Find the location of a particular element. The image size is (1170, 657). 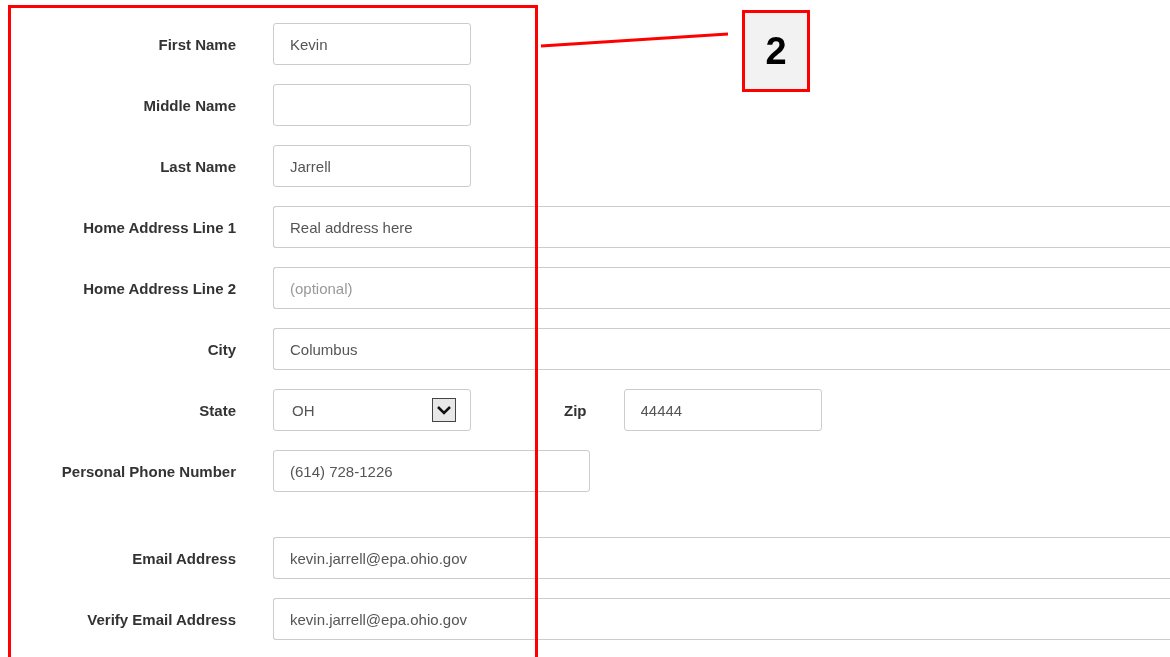

text-field: Kevin is located at coordinates (372, 44).